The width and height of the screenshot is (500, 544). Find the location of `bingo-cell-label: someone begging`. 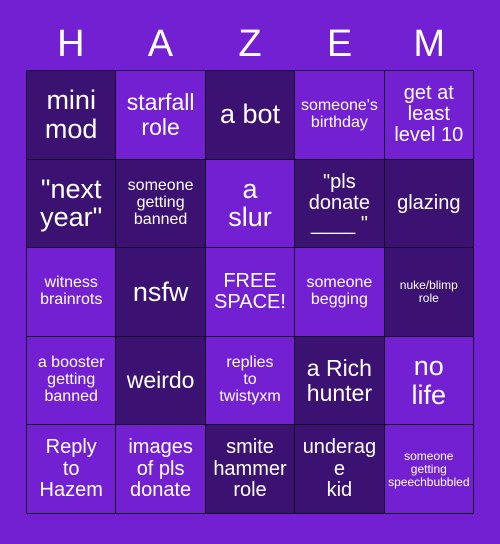

bingo-cell-label: someone begging is located at coordinates (339, 291).